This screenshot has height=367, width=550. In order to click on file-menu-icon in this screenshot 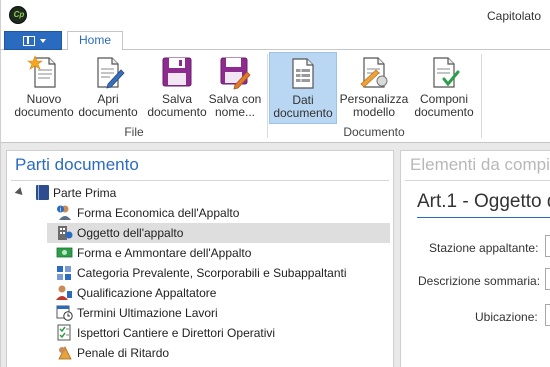, I will do `click(29, 41)`.